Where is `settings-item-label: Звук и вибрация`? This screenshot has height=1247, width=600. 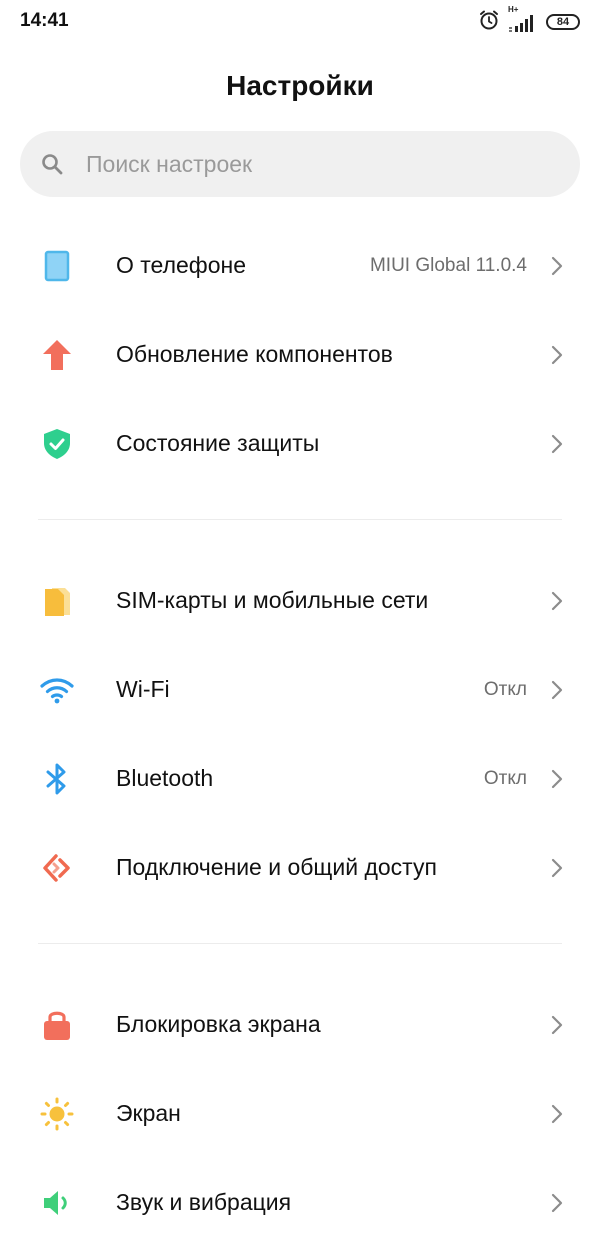
settings-item-label: Звук и вибрация is located at coordinates (204, 1202).